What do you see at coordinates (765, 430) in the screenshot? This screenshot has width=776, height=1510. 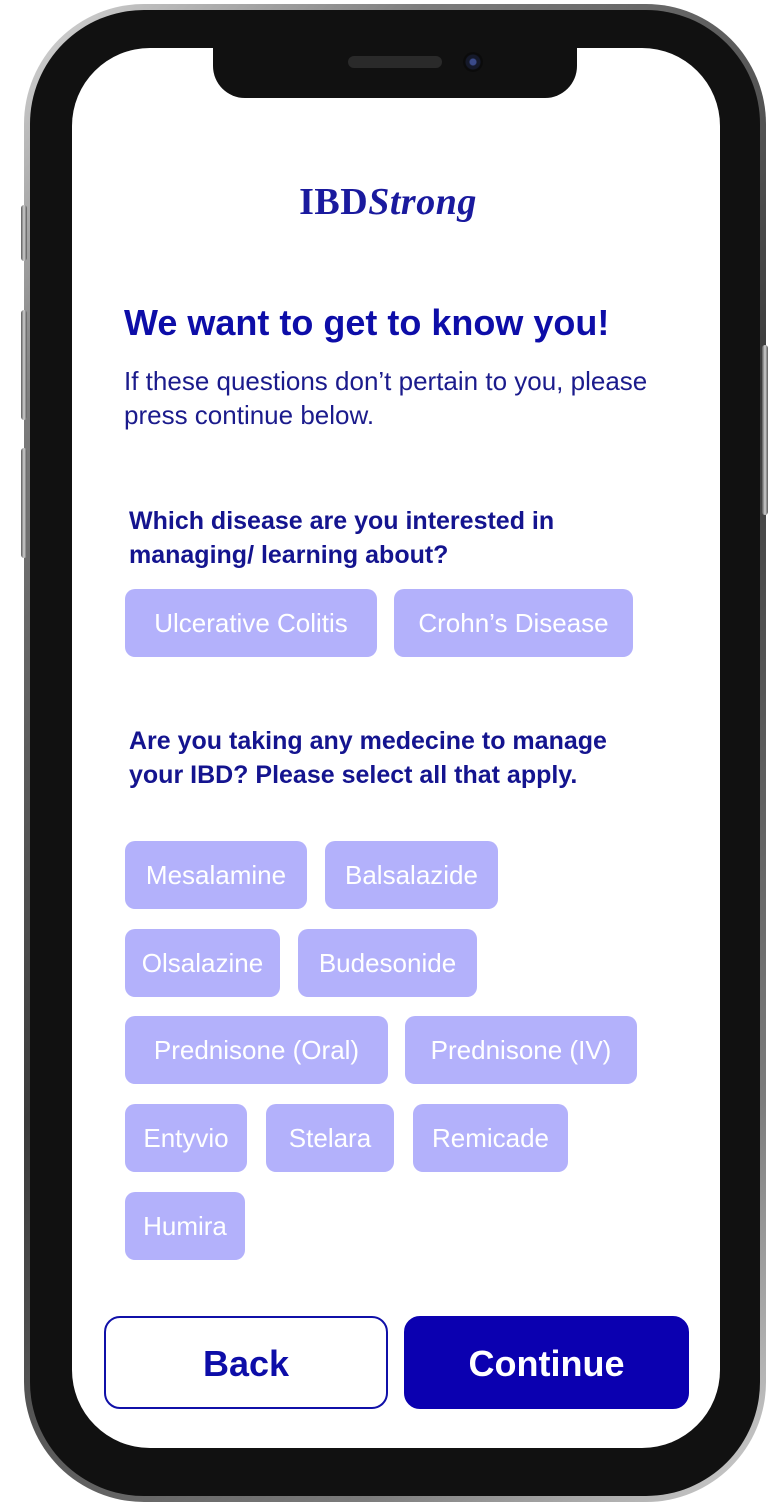 I see `power-button` at bounding box center [765, 430].